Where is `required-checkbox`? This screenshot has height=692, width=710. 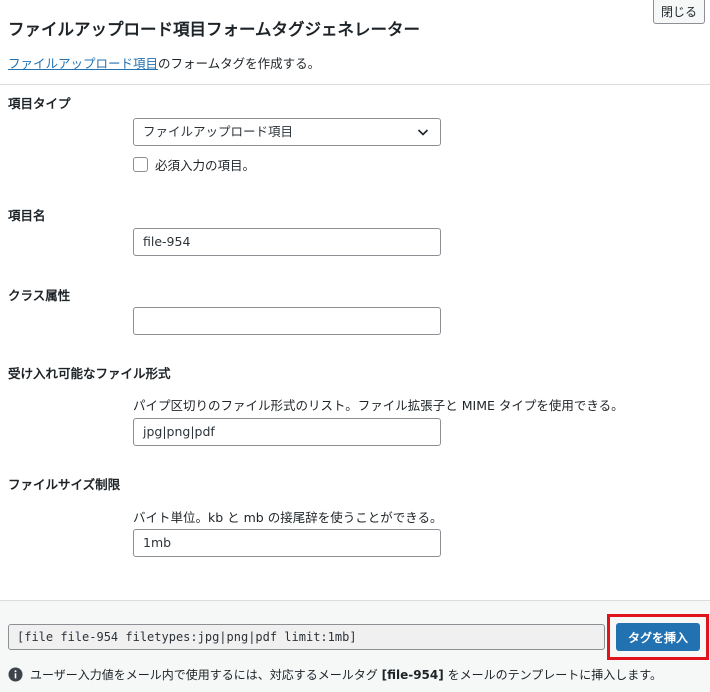
required-checkbox is located at coordinates (140, 164).